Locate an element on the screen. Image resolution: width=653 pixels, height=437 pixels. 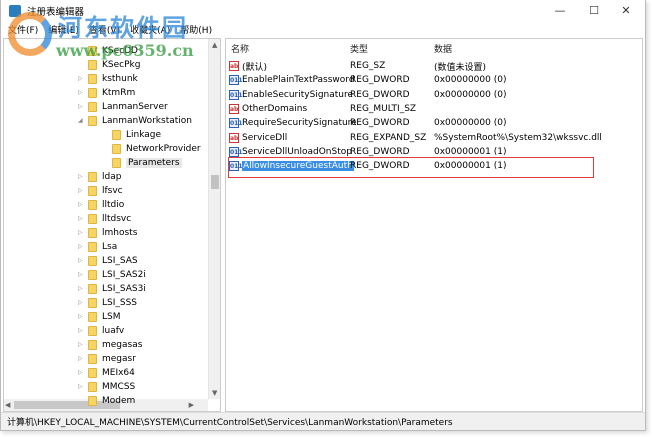
value-name-text: ServiceDll is located at coordinates (265, 137).